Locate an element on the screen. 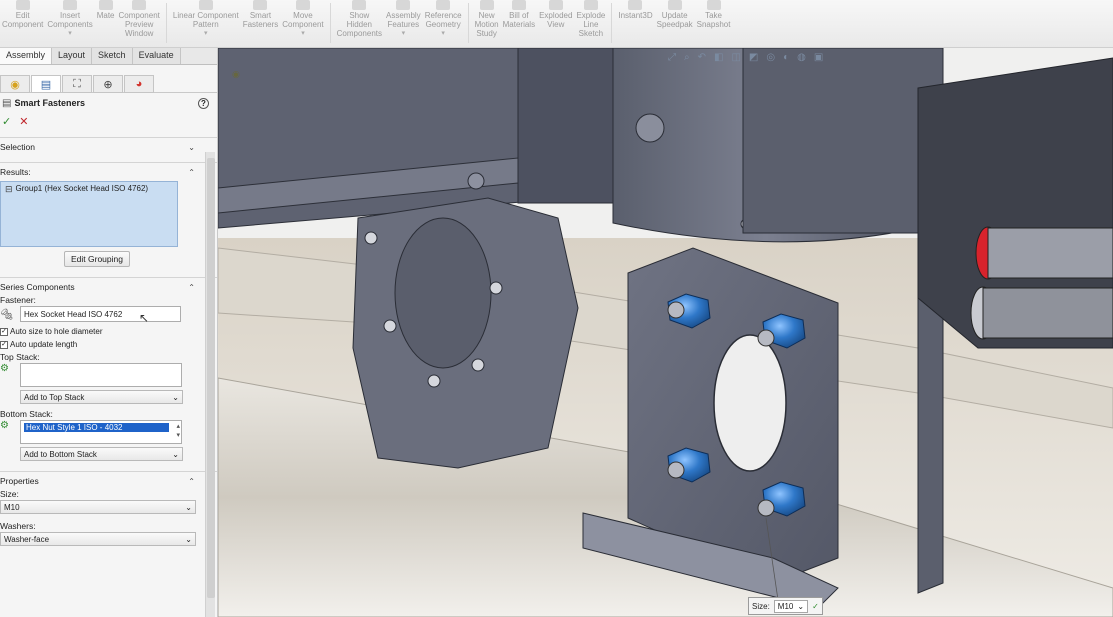  ribbon-button-reference-geometry: Reference Geometry ▾ is located at coordinates (443, 23).